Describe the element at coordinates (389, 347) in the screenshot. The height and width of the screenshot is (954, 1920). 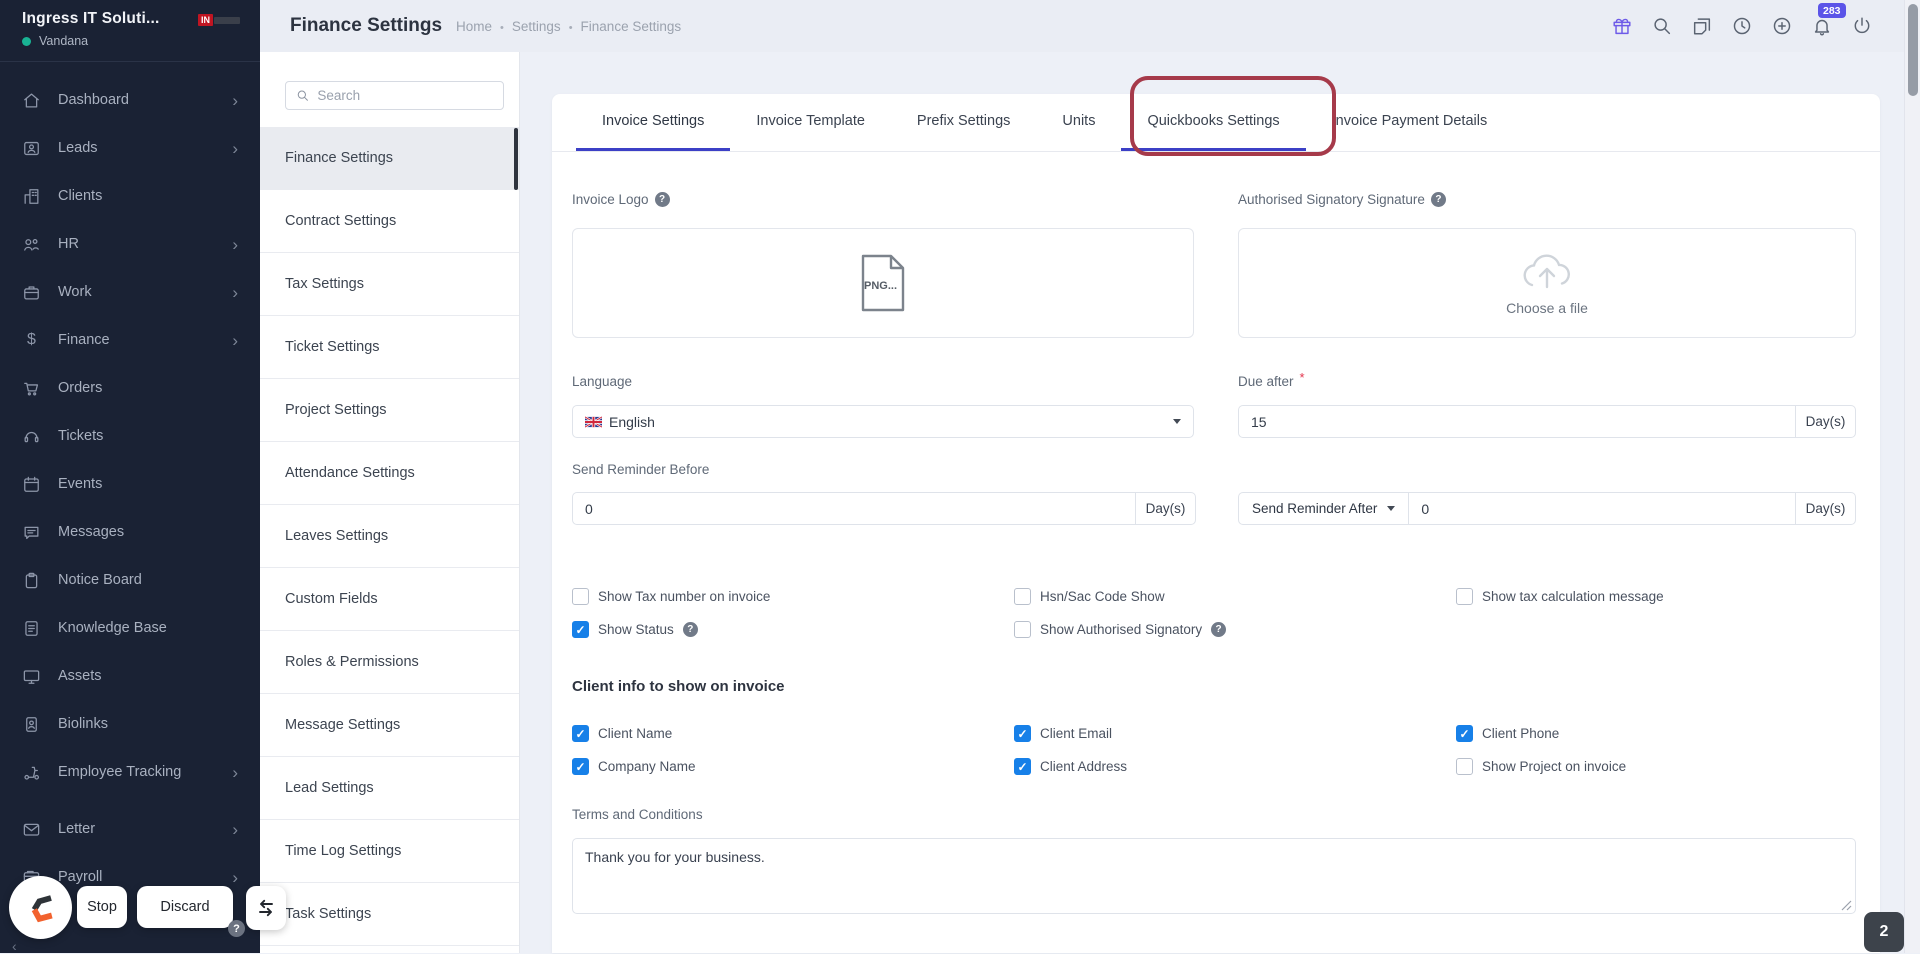
I see `settings-item-ticket-settings: Ticket Settings` at that location.